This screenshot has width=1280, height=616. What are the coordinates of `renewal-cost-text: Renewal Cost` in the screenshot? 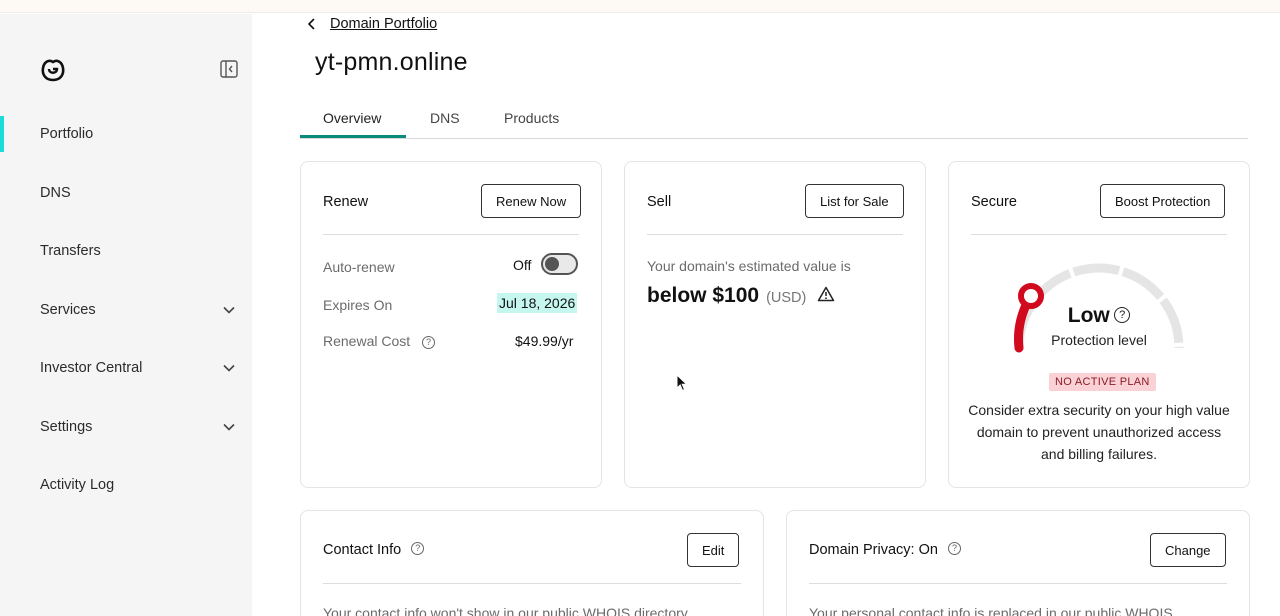 It's located at (367, 341).